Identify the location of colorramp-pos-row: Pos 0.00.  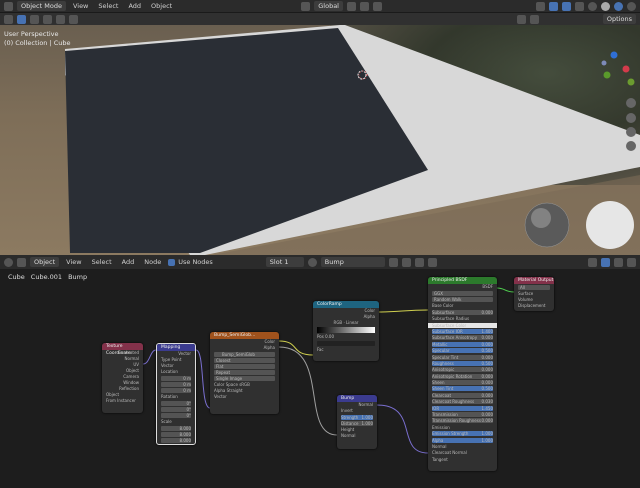
(346, 337).